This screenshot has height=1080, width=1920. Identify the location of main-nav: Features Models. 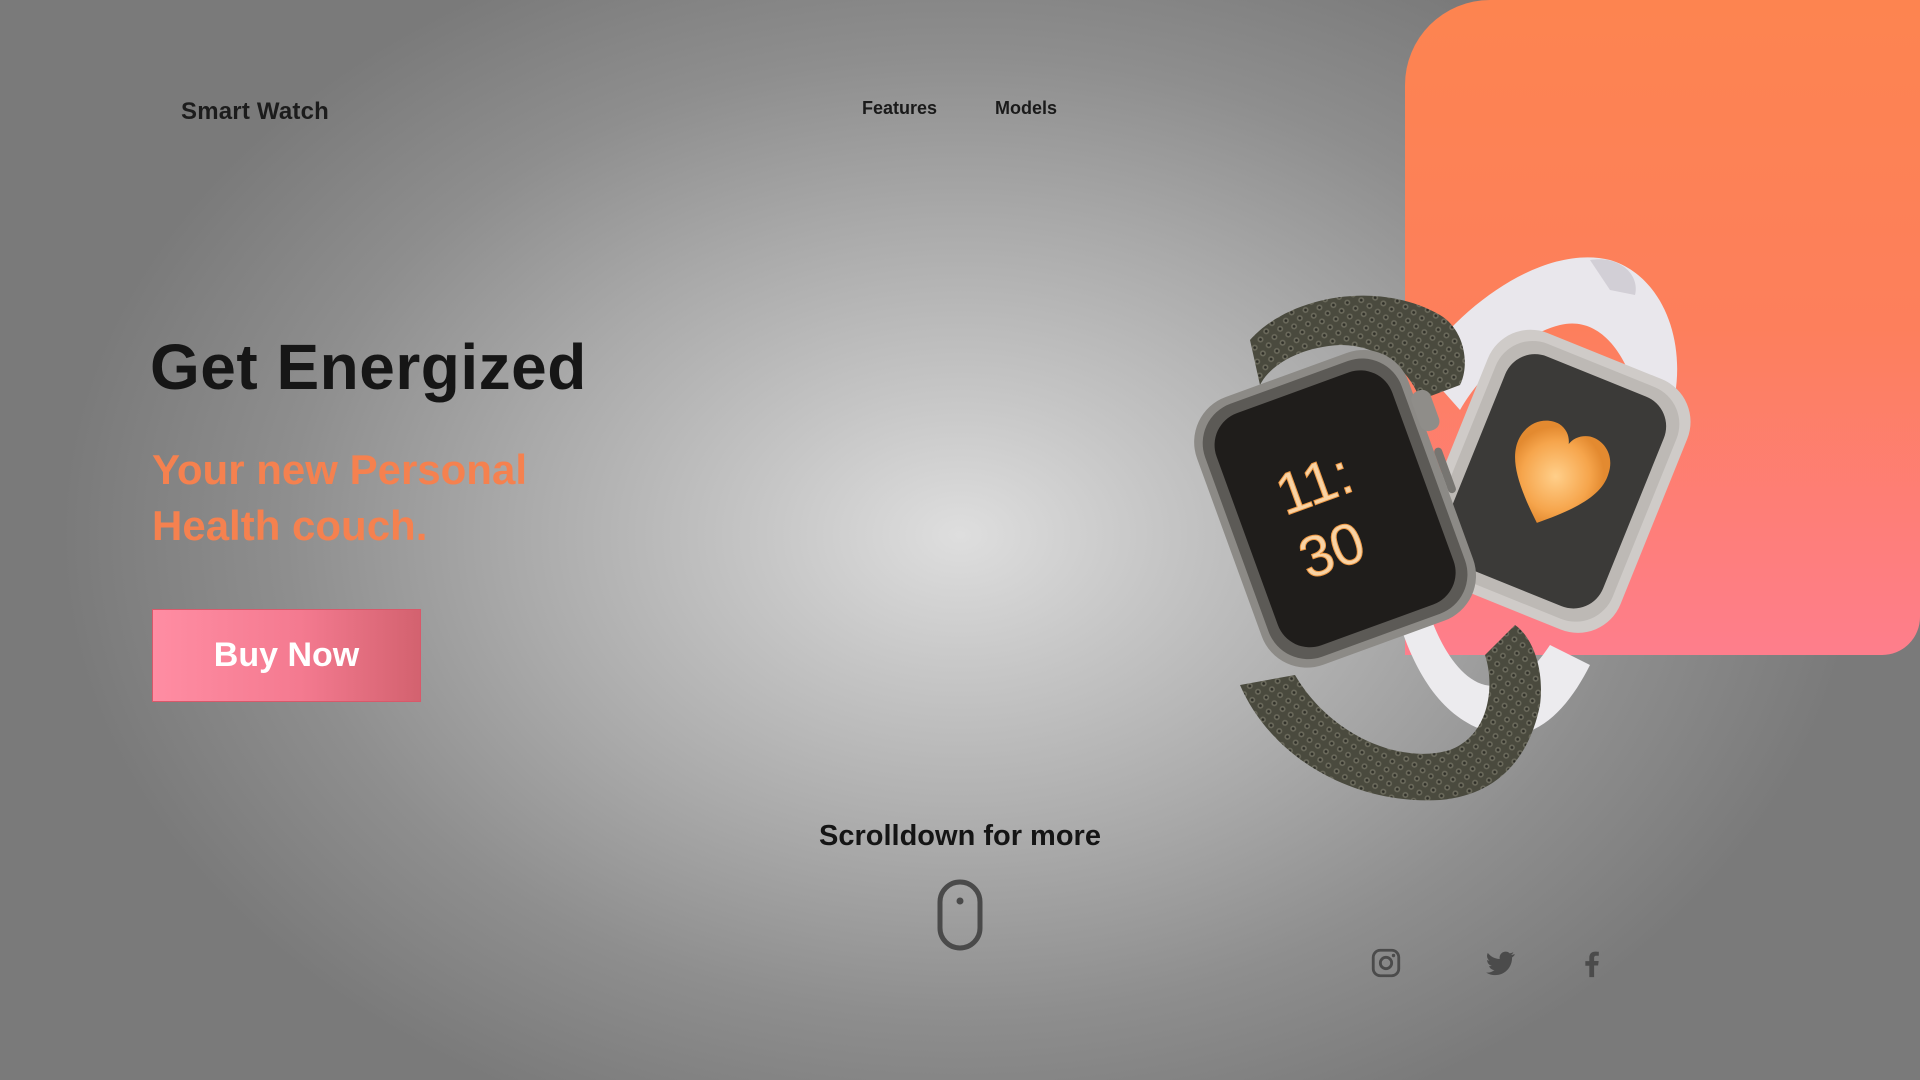
(959, 108).